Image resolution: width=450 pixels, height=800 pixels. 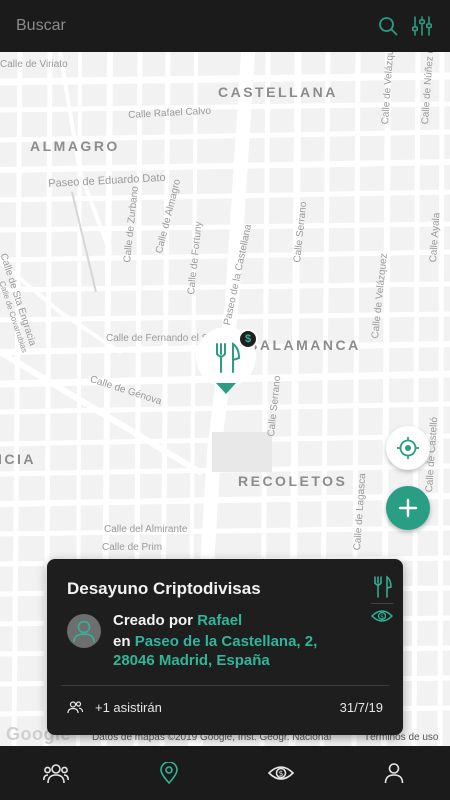 I want to click on top-search-bar, so click(x=225, y=26).